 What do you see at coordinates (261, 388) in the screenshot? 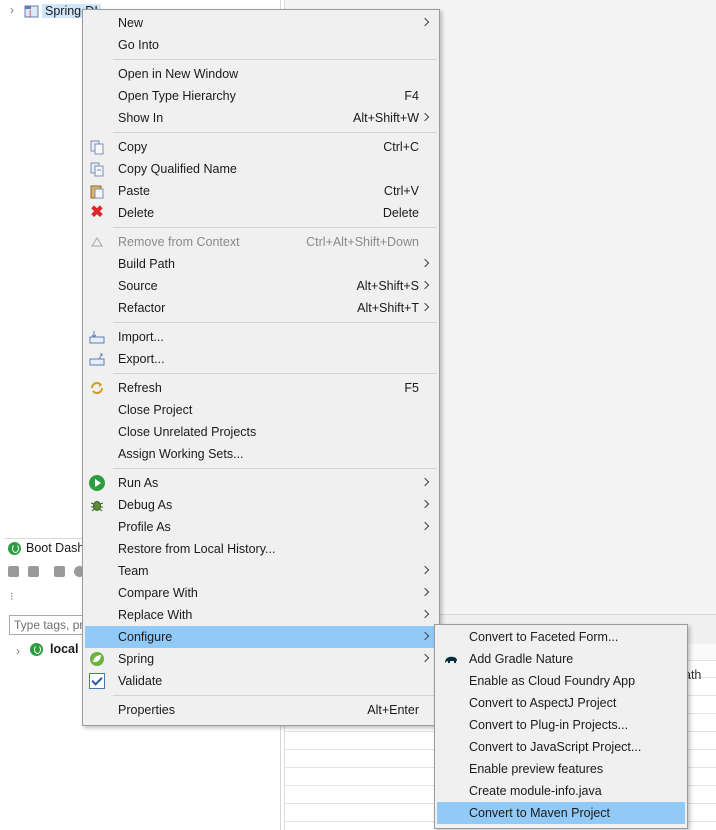
I see `menu-item-refresh: Refresh F5` at bounding box center [261, 388].